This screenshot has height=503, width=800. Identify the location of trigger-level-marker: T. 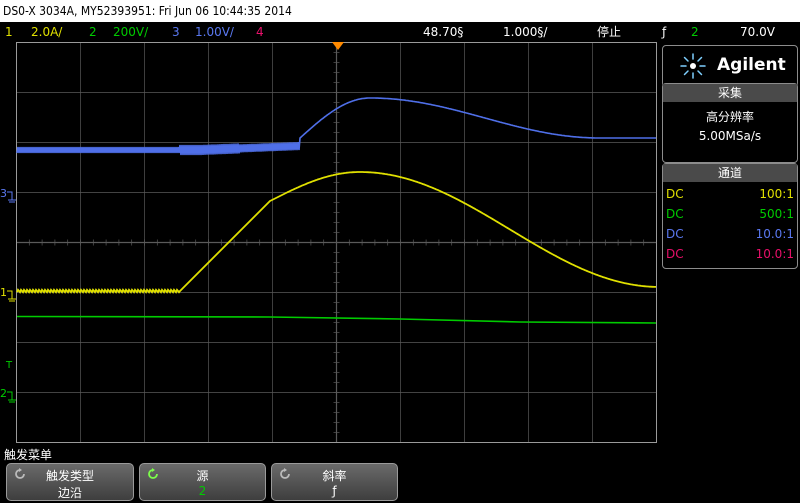
(9, 365).